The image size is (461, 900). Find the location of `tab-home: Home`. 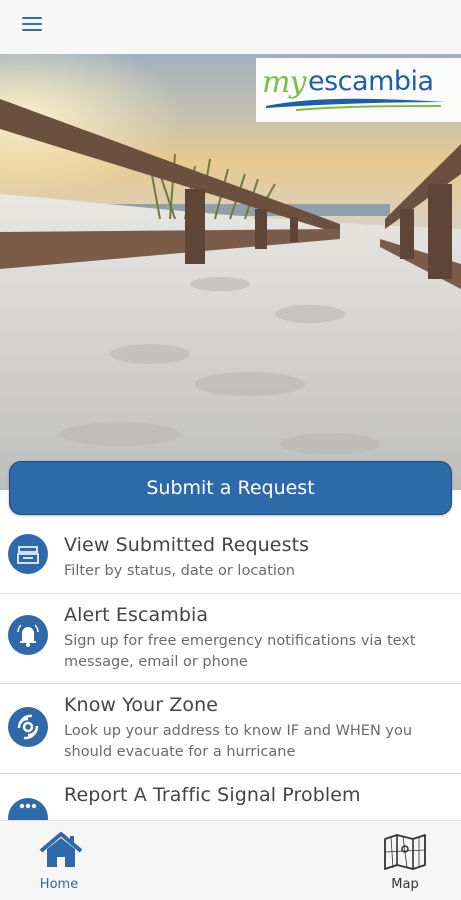

tab-home: Home is located at coordinates (59, 860).